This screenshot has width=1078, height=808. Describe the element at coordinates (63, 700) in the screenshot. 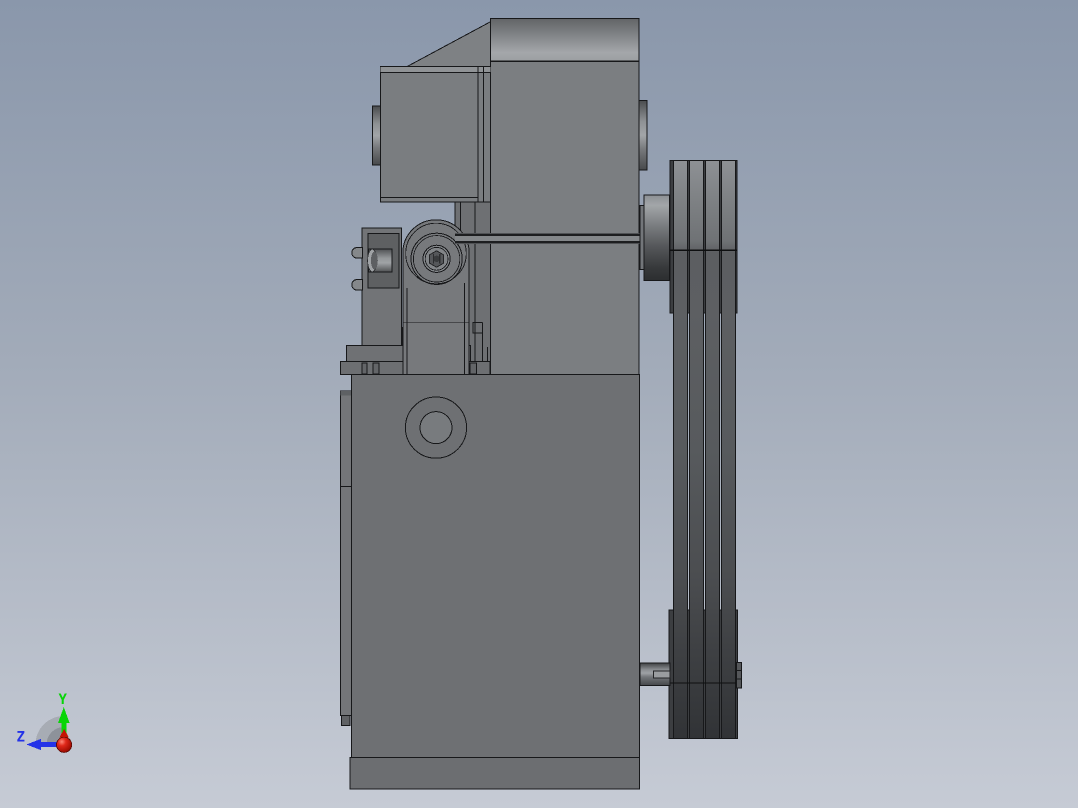

I see `y-axis-label: Y` at that location.